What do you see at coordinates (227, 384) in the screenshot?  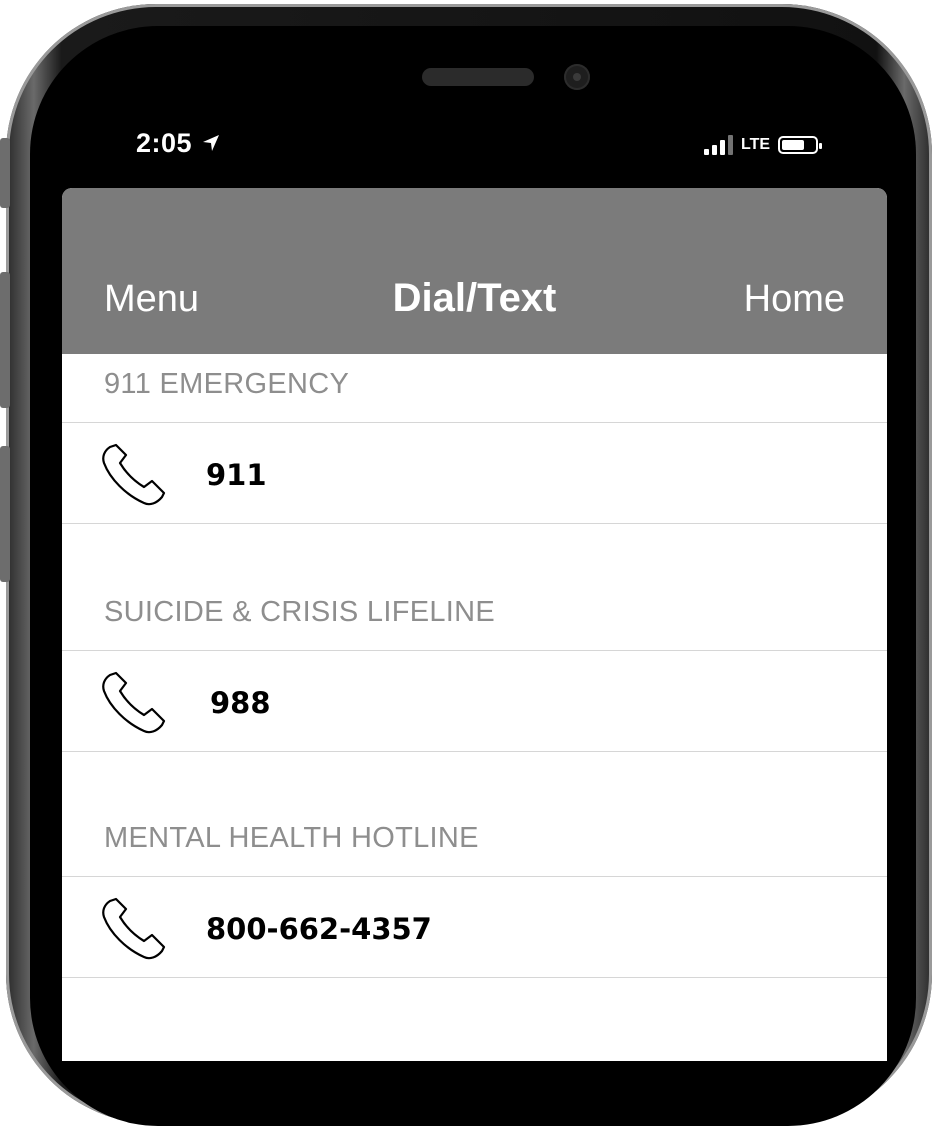 I see `section-header-911-emergency: 911 EMERGENCY` at bounding box center [227, 384].